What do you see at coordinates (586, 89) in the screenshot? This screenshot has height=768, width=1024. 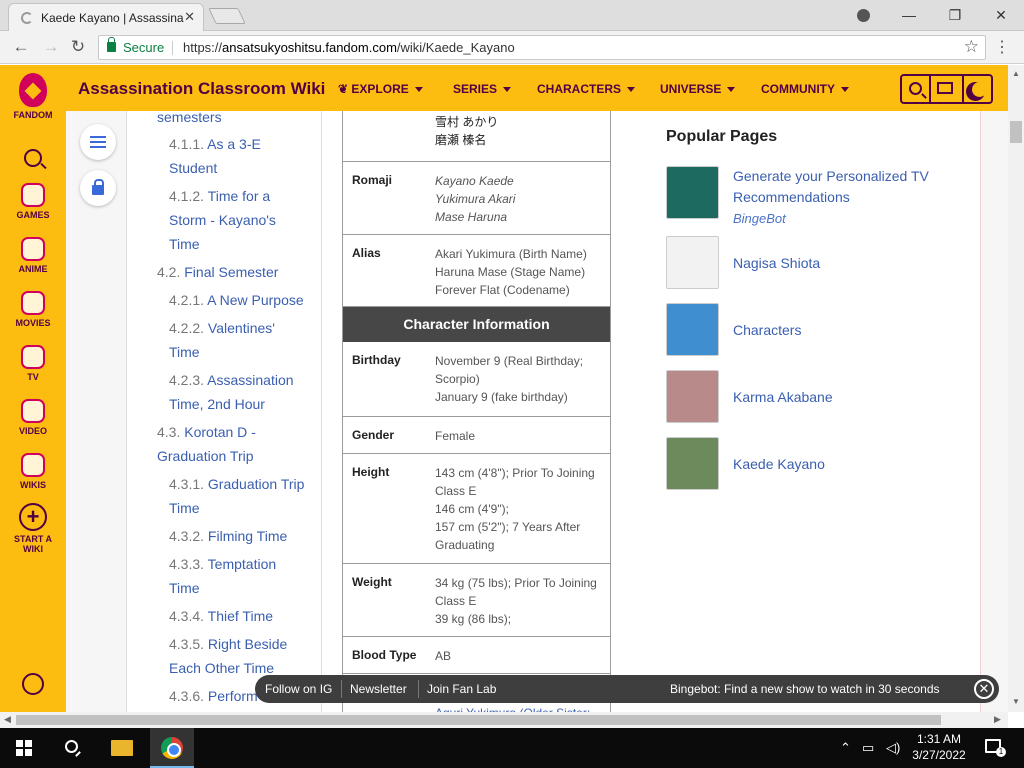 I see `nav-characters: CHARACTERS` at bounding box center [586, 89].